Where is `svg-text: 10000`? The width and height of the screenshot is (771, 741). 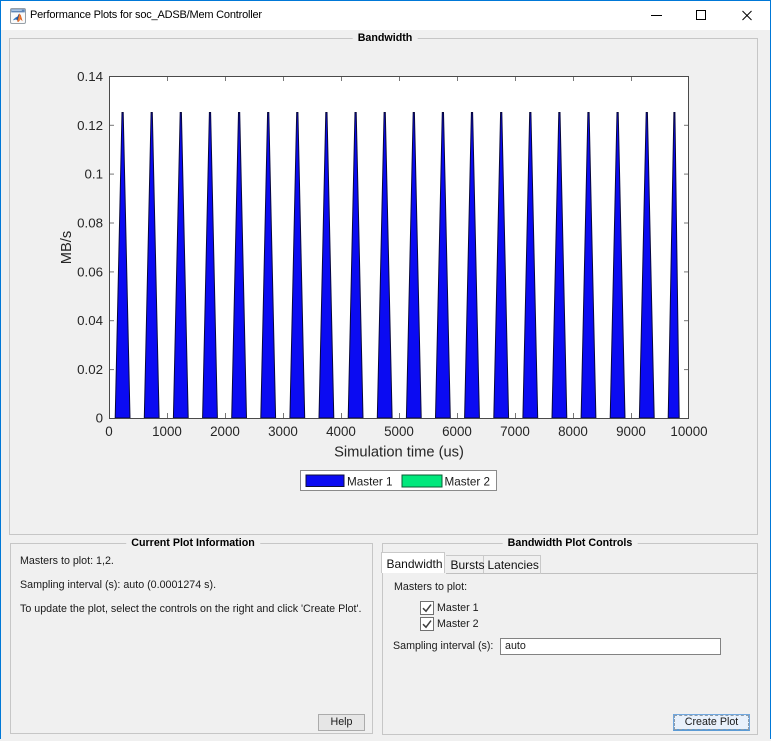 svg-text: 10000 is located at coordinates (688, 431).